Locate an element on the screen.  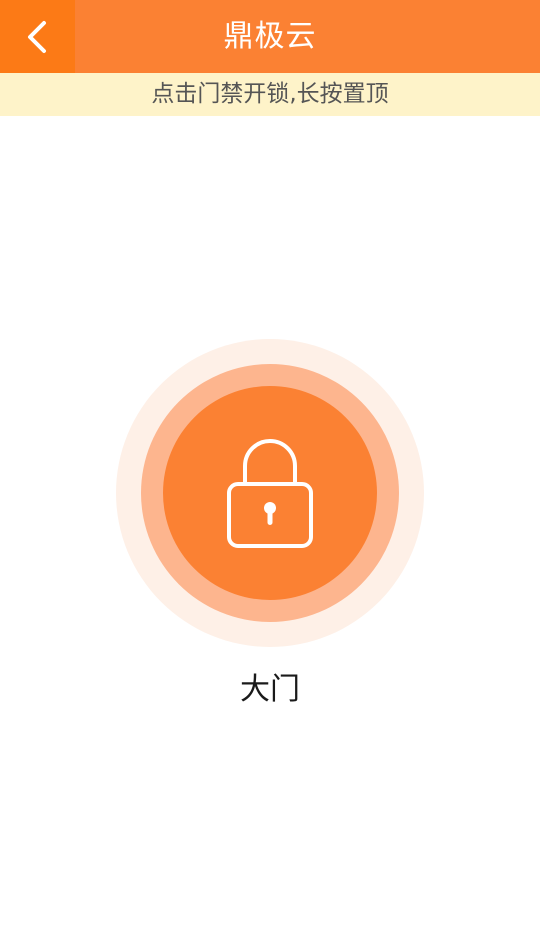
back-button is located at coordinates (37, 36).